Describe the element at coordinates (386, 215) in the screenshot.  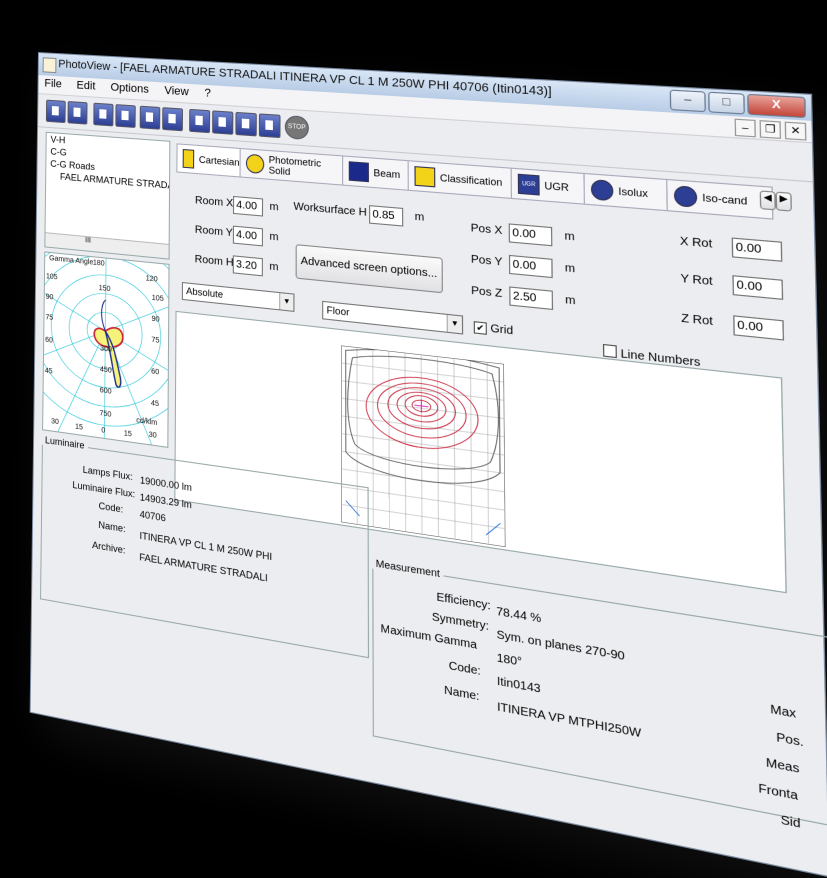
I see `worksurface-input: 0.85` at that location.